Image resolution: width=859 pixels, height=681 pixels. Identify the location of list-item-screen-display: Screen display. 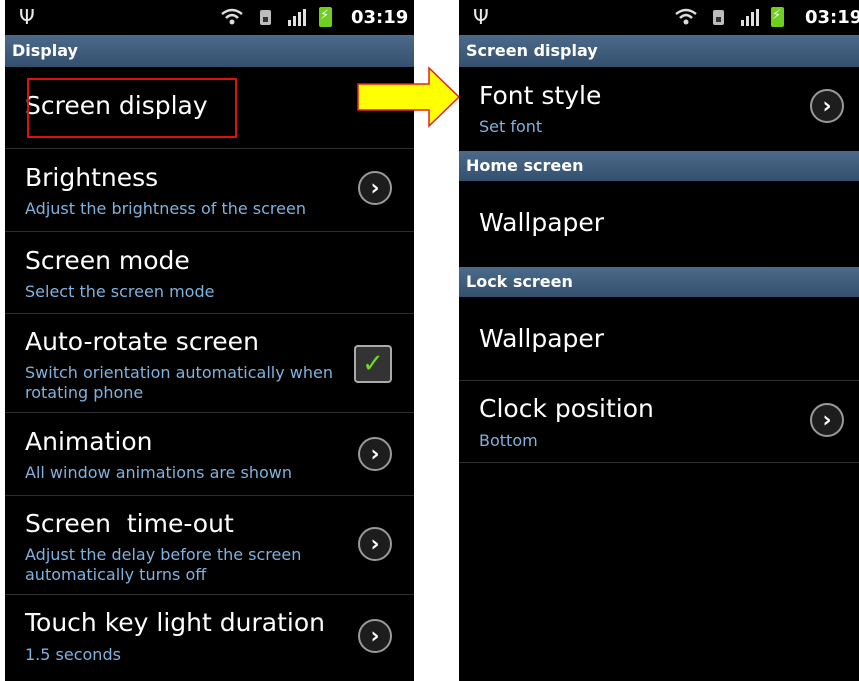
(209, 108).